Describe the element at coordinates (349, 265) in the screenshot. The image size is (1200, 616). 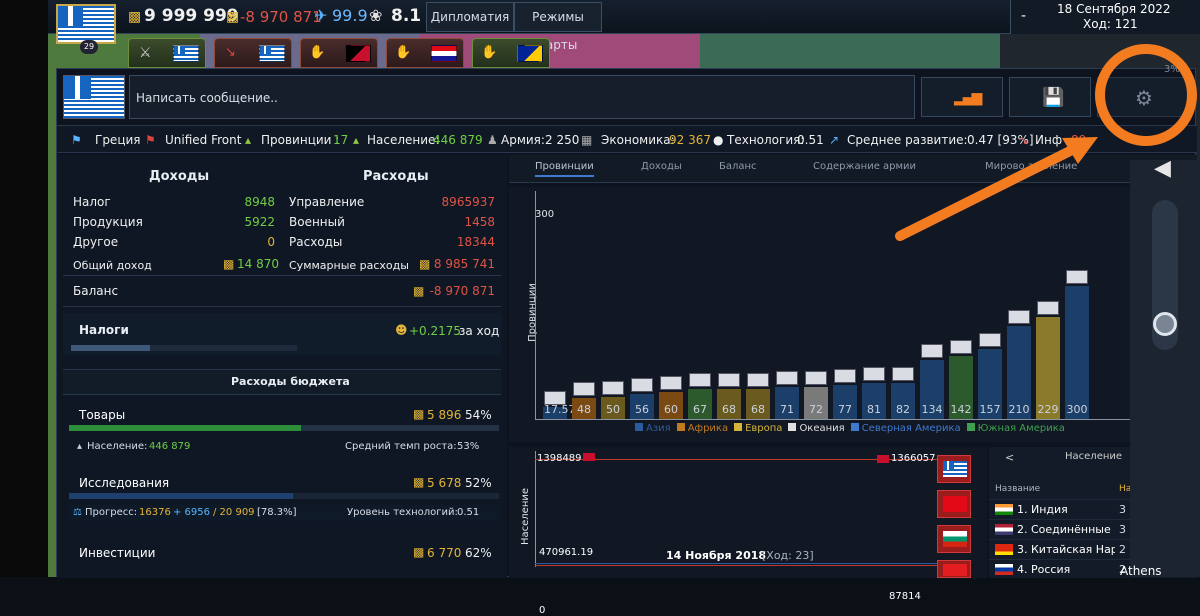
I see `total-expense-label: Суммарные расходы` at that location.